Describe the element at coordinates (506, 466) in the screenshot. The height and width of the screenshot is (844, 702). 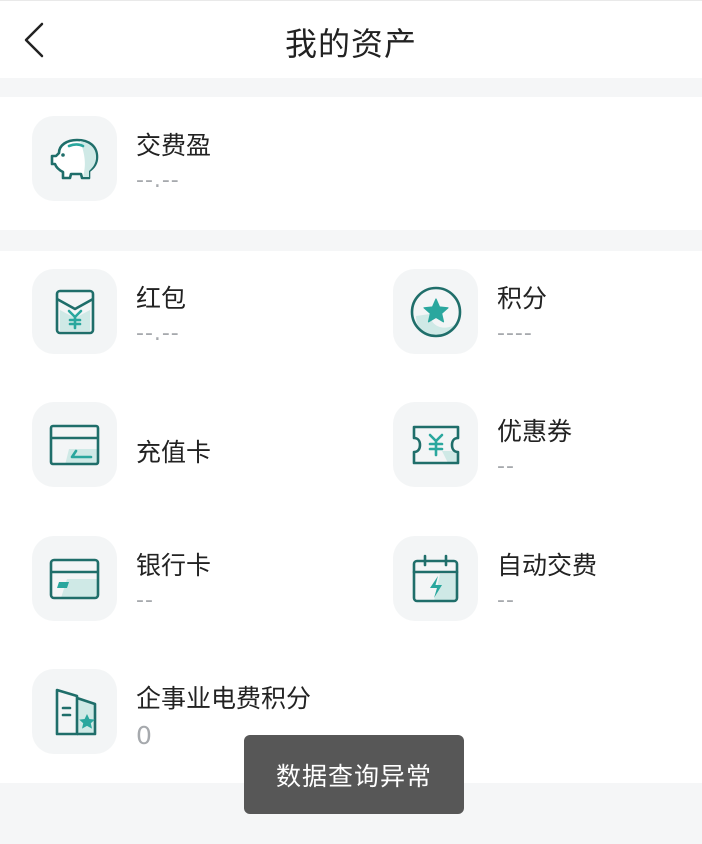
I see `coupon-value: --` at that location.